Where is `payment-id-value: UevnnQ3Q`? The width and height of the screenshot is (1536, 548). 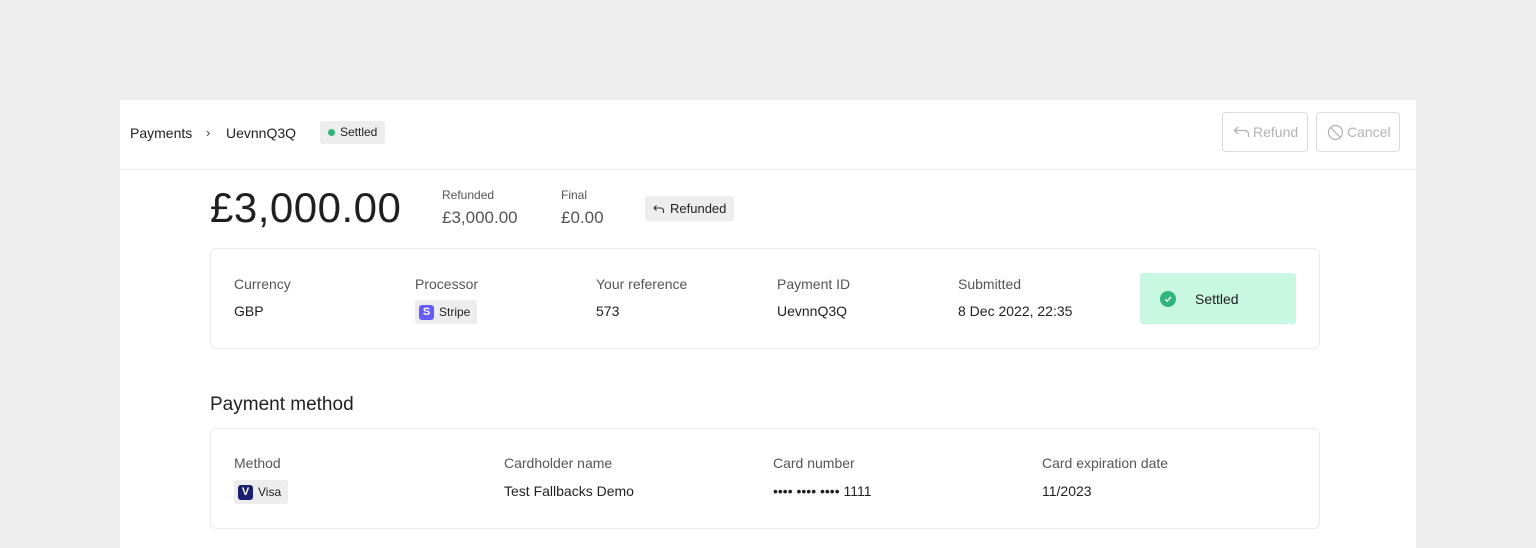
payment-id-value: UevnnQ3Q is located at coordinates (812, 311).